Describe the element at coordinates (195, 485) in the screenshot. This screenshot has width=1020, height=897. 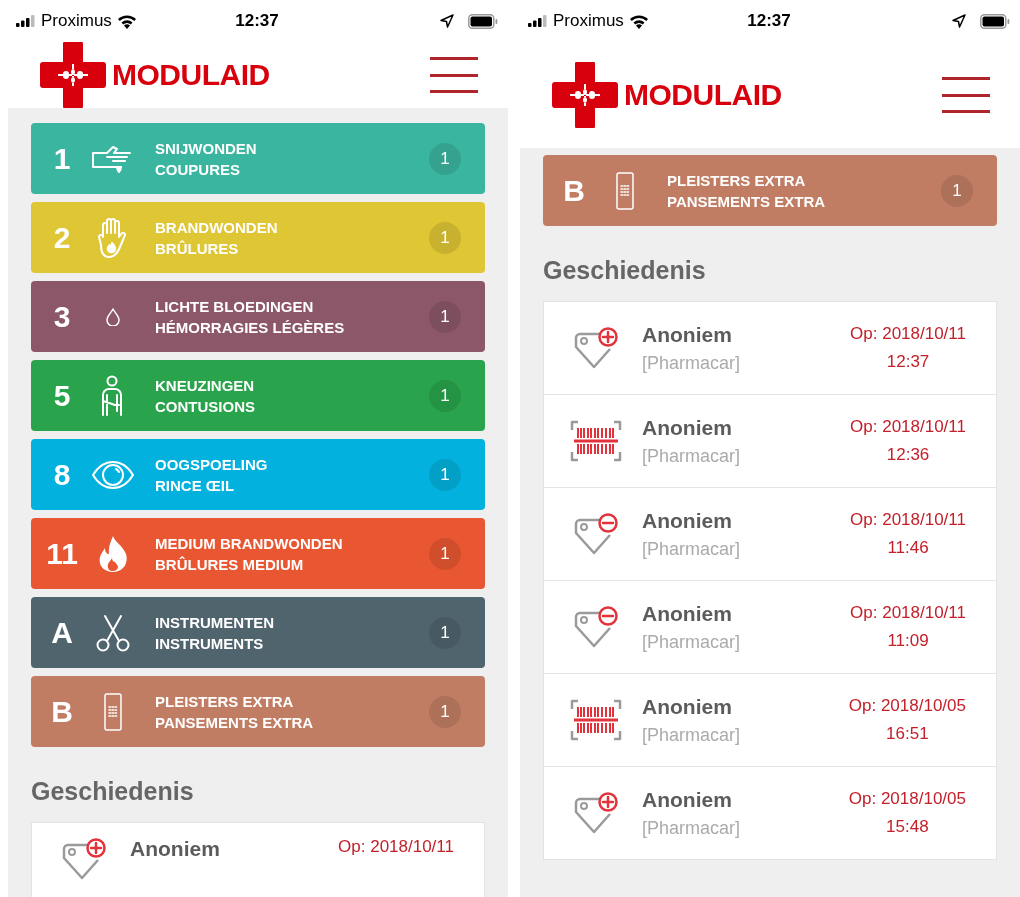
I see `module-subtitle: RINCE ŒIL` at that location.